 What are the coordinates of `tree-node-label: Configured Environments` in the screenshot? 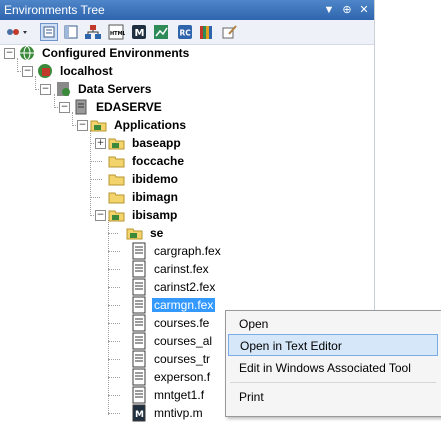 It's located at (116, 53).